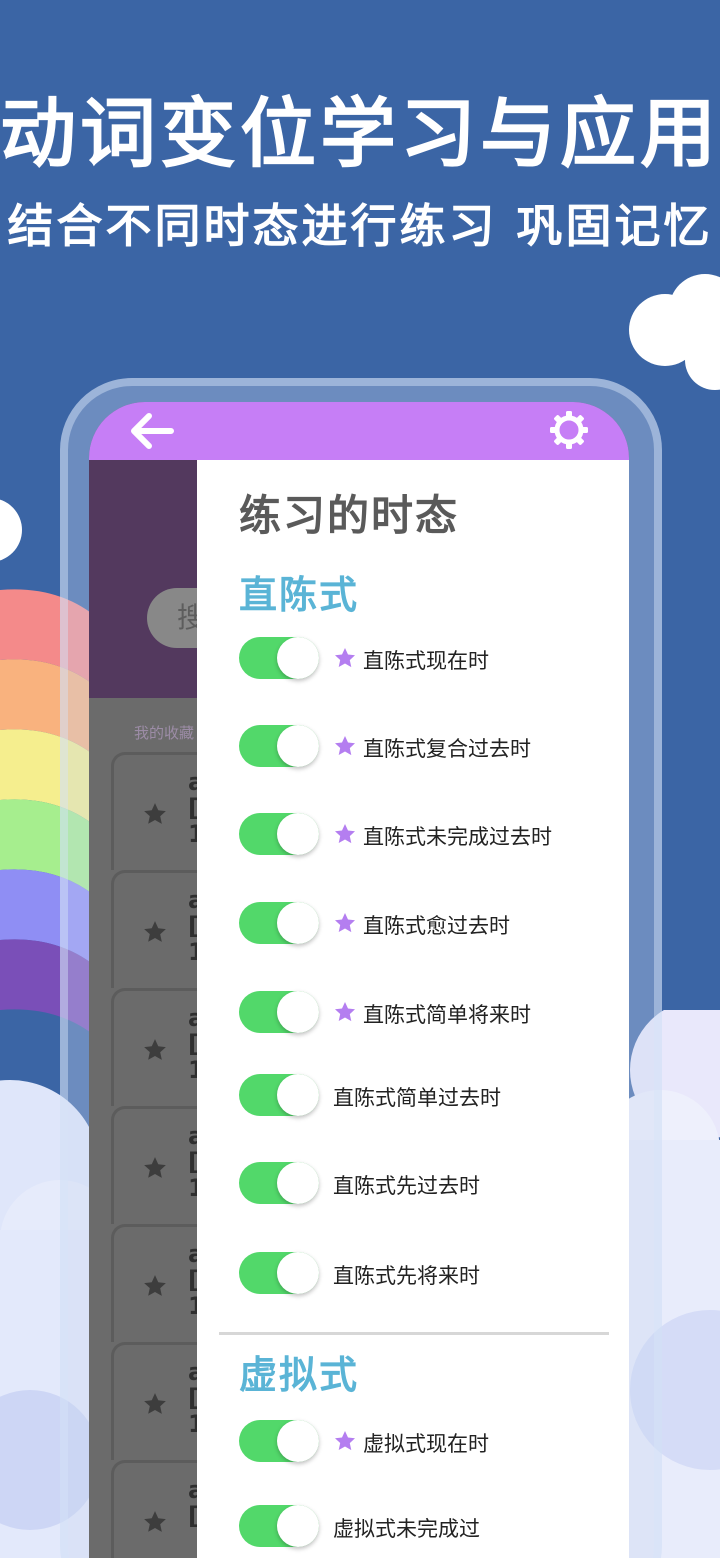 The width and height of the screenshot is (720, 1558). What do you see at coordinates (569, 430) in the screenshot?
I see `gear-icon` at bounding box center [569, 430].